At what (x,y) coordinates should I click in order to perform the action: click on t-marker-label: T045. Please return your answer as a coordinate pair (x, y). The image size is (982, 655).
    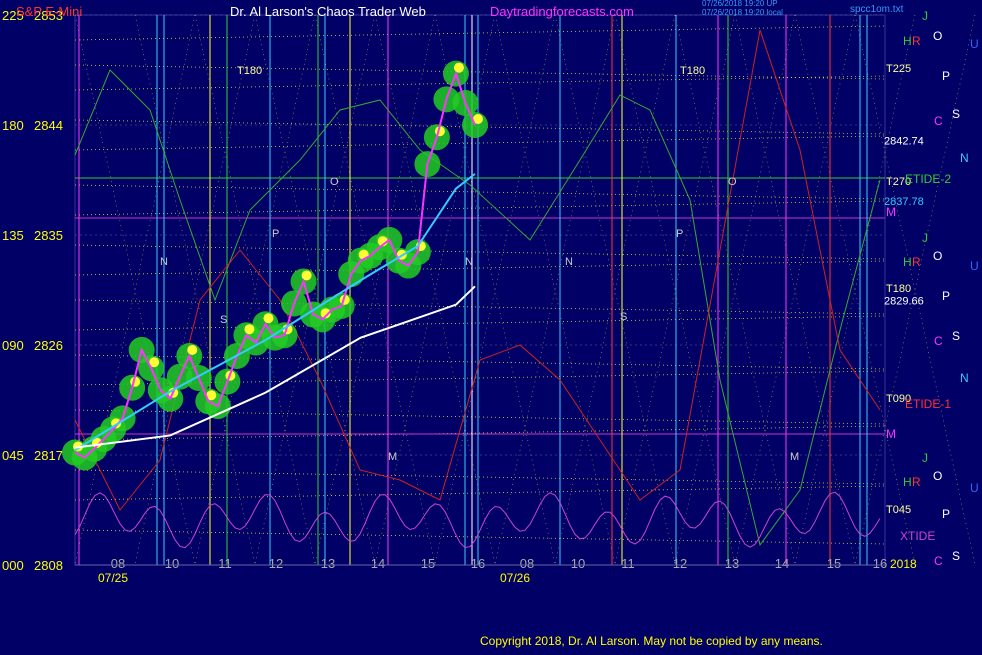
    Looking at the image, I should click on (898, 510).